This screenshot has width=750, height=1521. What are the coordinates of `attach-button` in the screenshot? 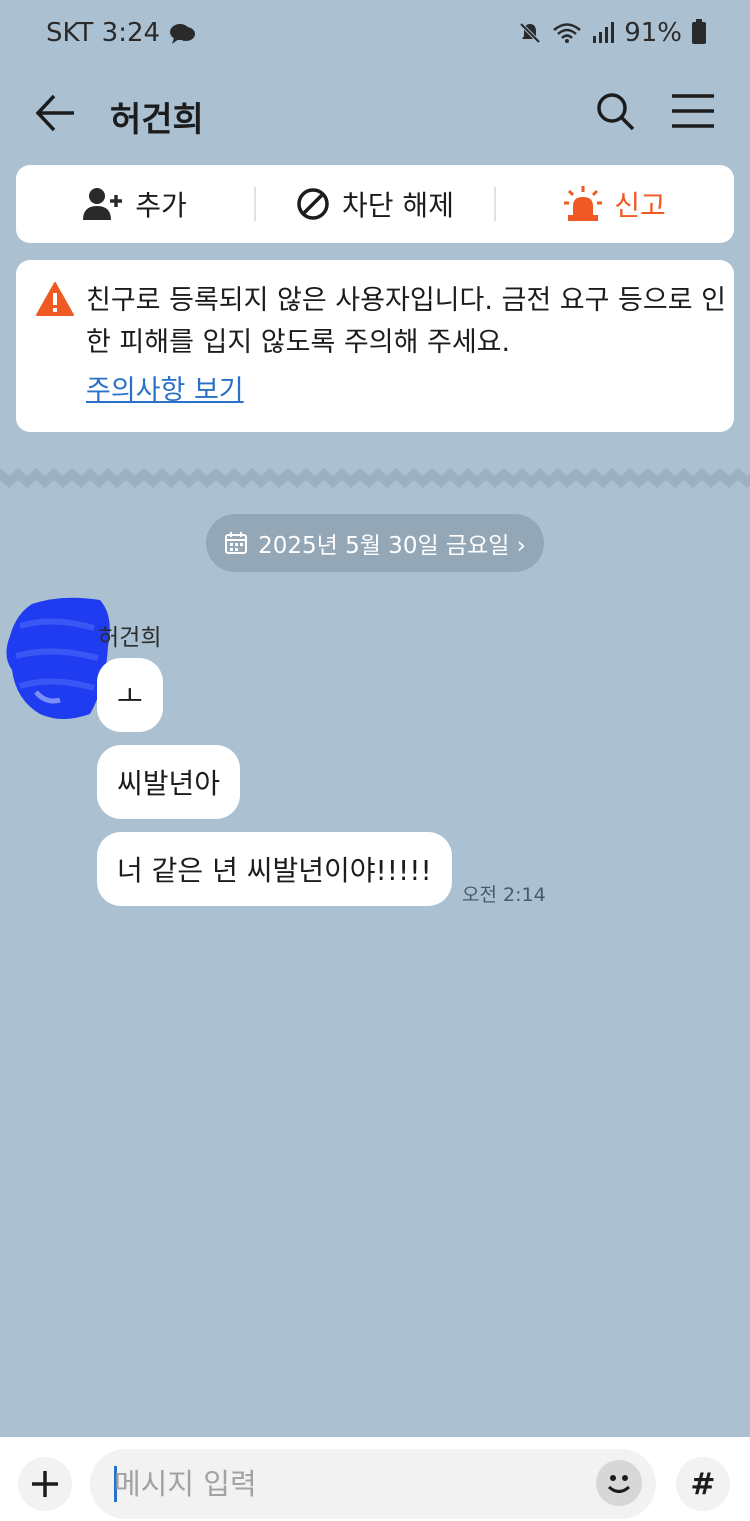 It's located at (45, 1484).